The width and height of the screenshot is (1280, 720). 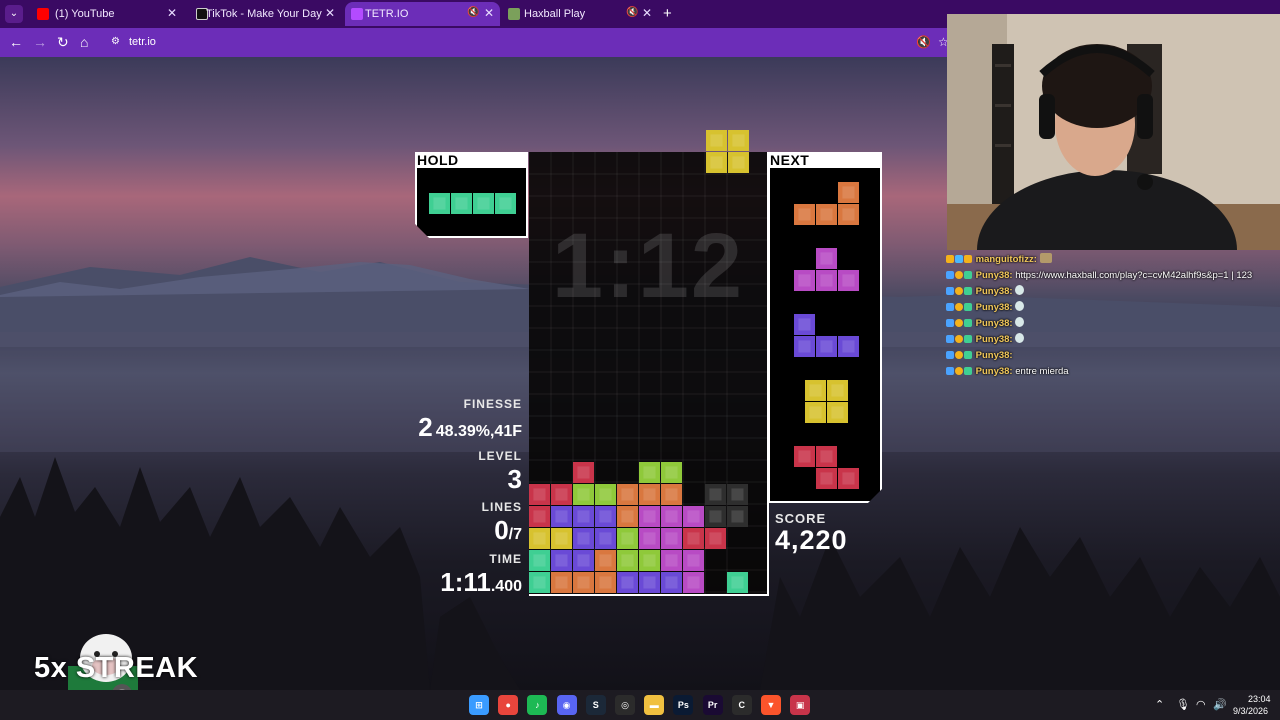 What do you see at coordinates (16, 42) in the screenshot?
I see `back-arrow-icon: ←` at bounding box center [16, 42].